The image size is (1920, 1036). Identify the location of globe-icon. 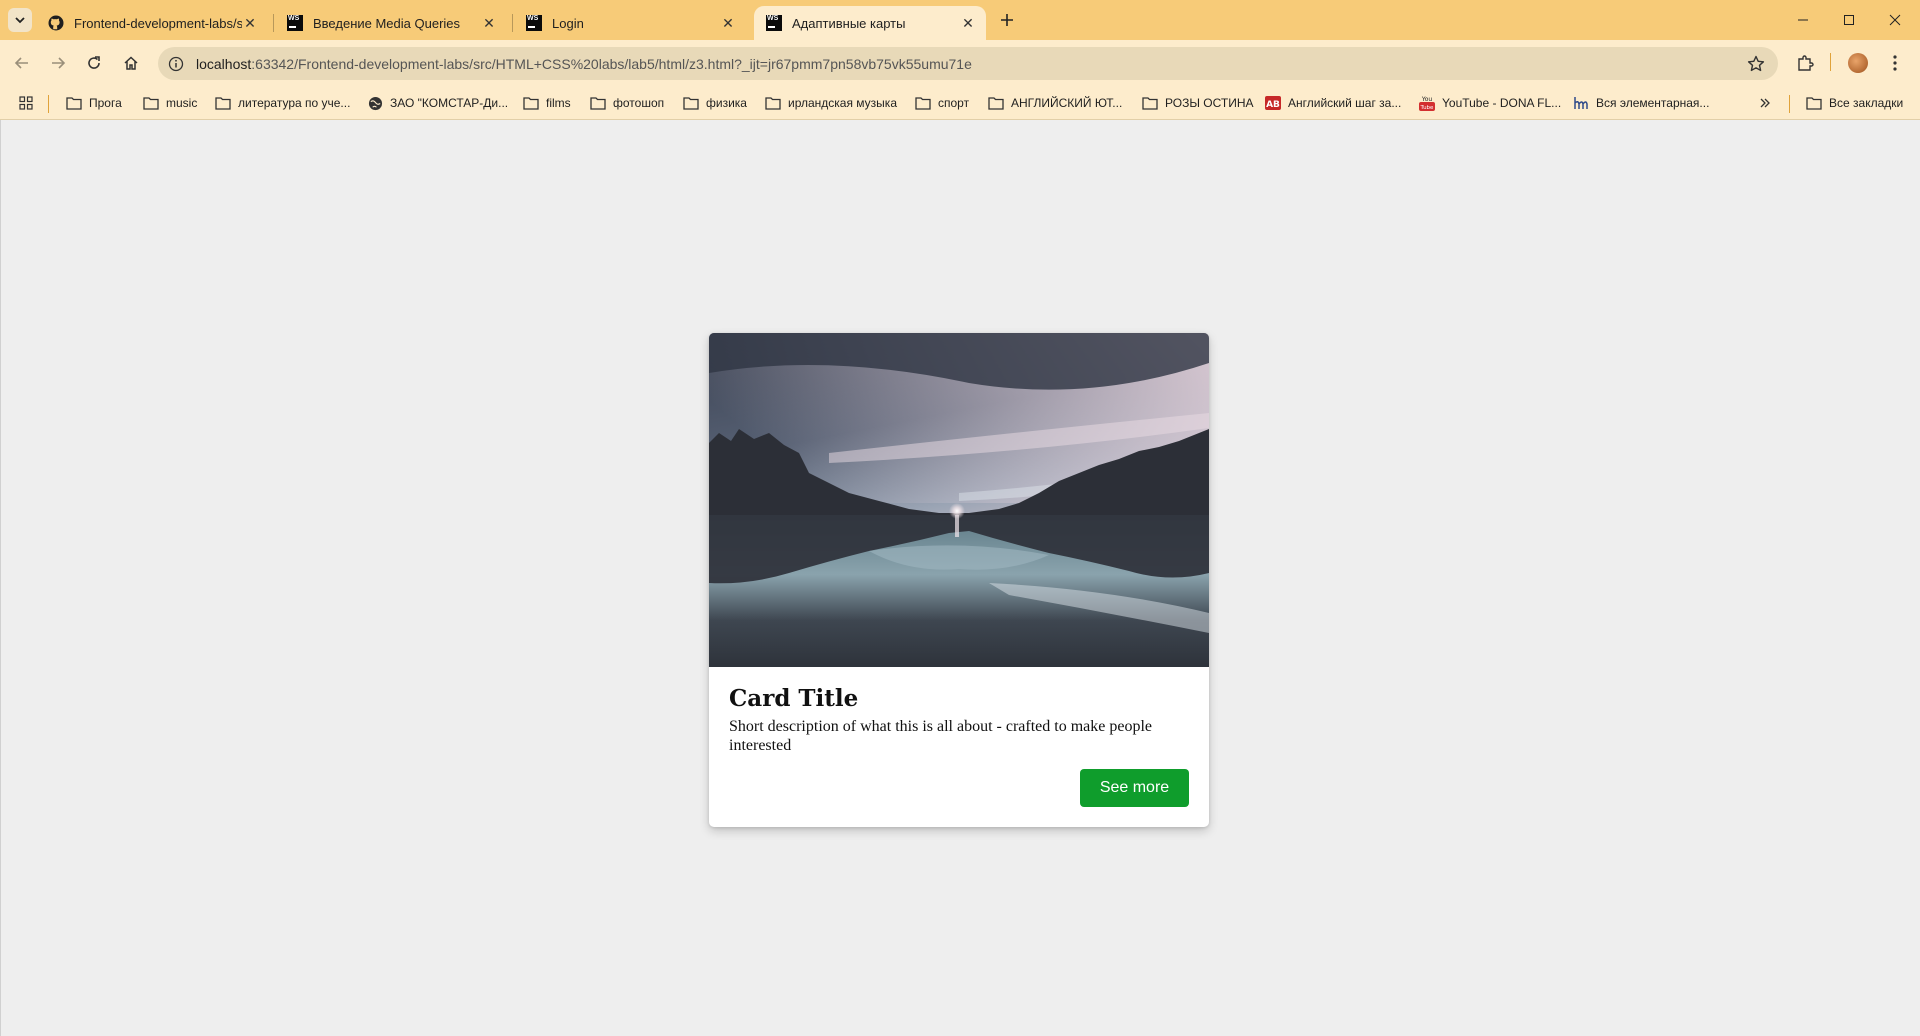
(375, 103).